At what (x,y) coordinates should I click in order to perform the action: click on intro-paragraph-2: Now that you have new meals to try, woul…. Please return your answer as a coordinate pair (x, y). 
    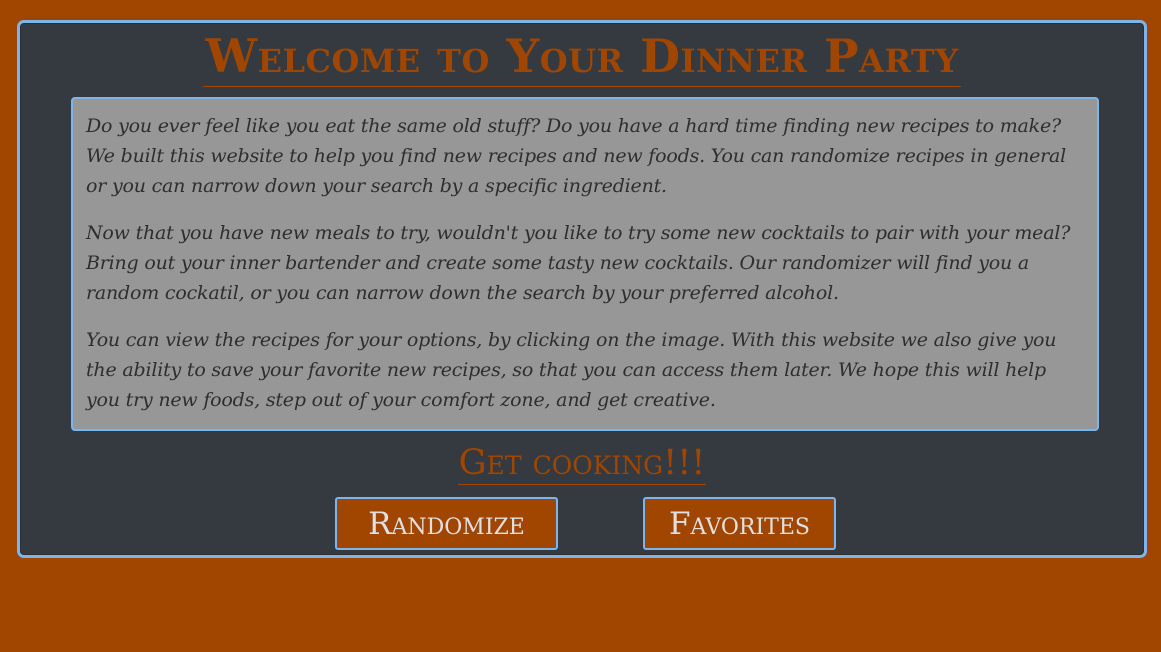
    Looking at the image, I should click on (578, 263).